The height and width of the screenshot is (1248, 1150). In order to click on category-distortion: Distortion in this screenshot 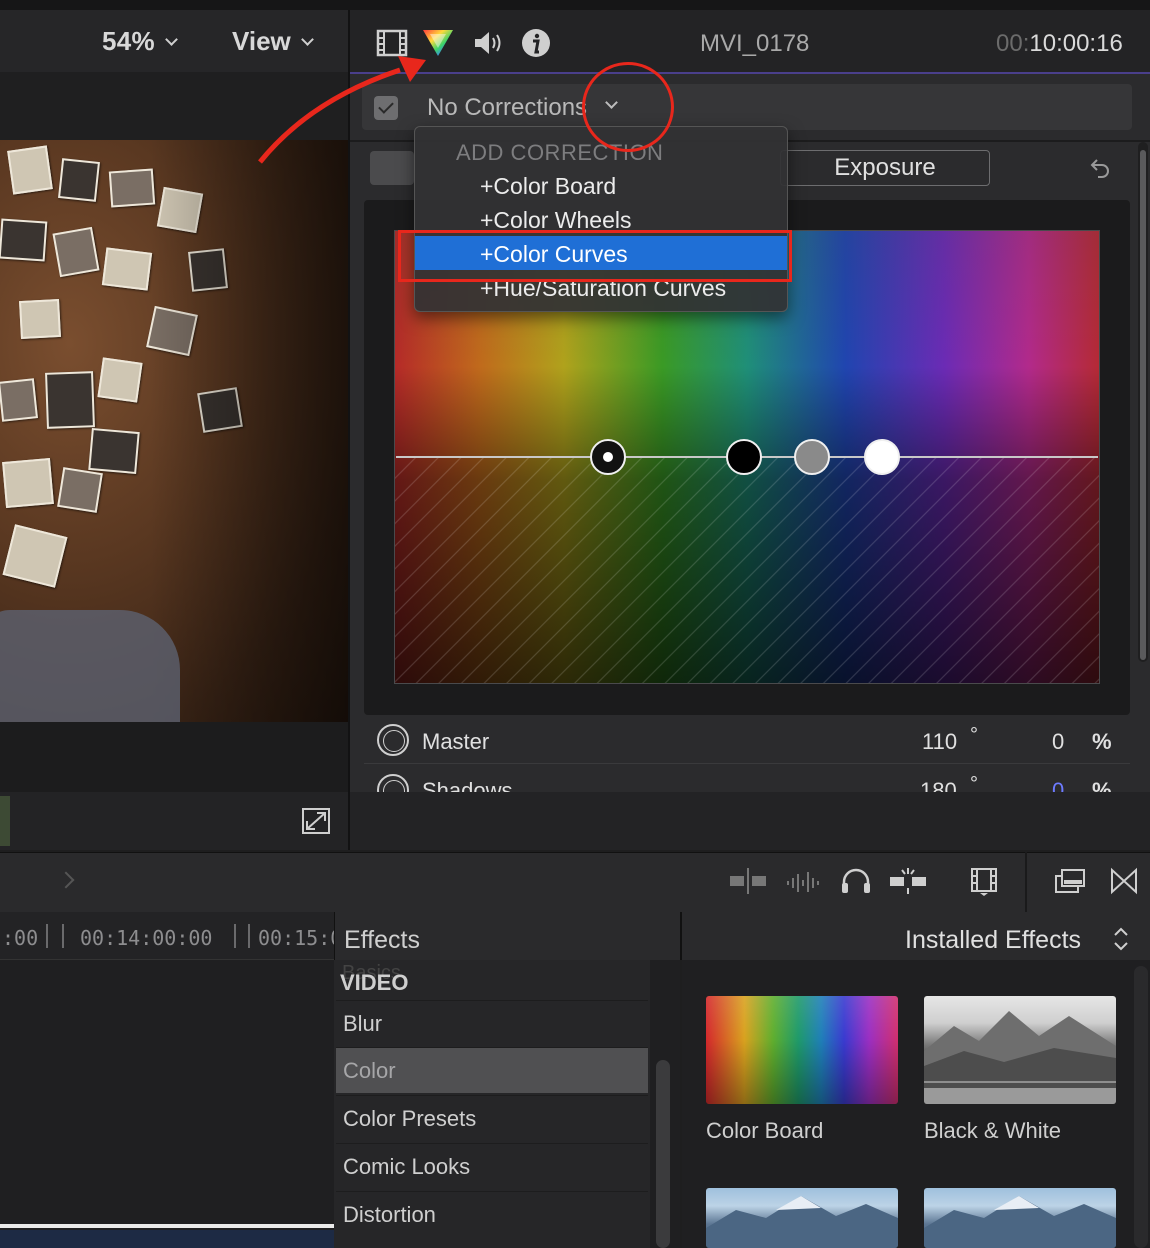, I will do `click(492, 1214)`.